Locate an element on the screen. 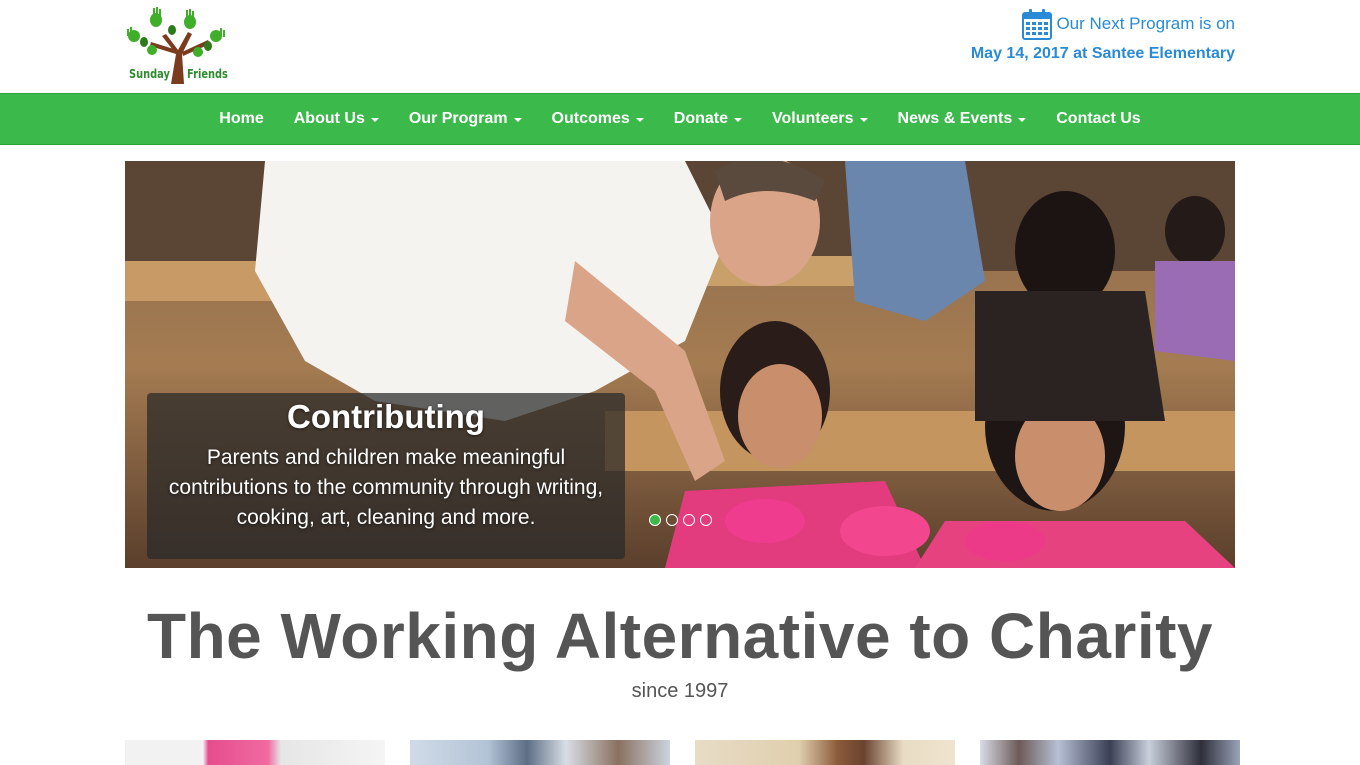  tagline-title: The Working Alternative to Charity is located at coordinates (680, 636).